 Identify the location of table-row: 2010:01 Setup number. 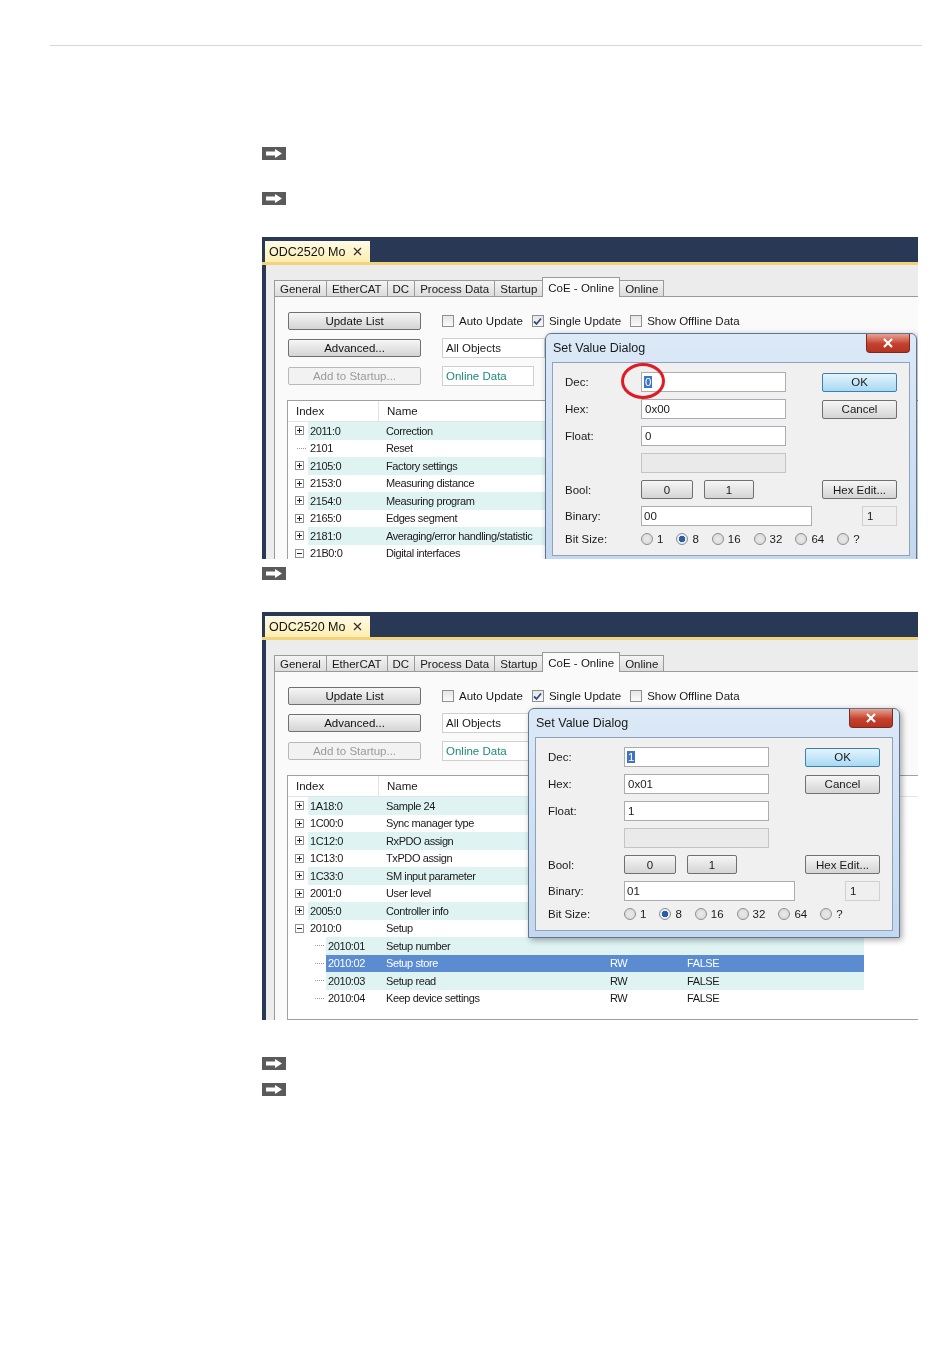
(595, 946).